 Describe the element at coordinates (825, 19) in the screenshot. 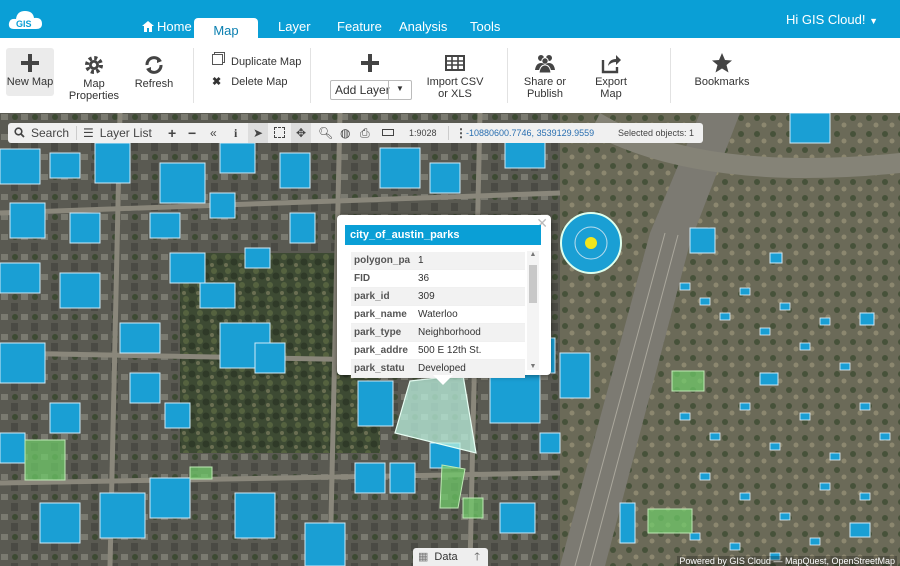

I see `user-greeting: Hi GIS Cloud!` at that location.